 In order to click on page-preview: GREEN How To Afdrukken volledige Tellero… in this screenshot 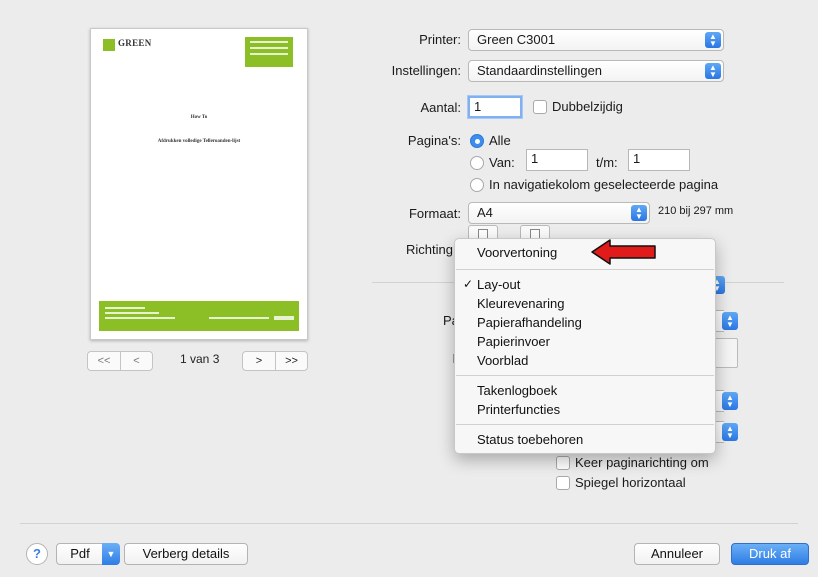, I will do `click(199, 184)`.